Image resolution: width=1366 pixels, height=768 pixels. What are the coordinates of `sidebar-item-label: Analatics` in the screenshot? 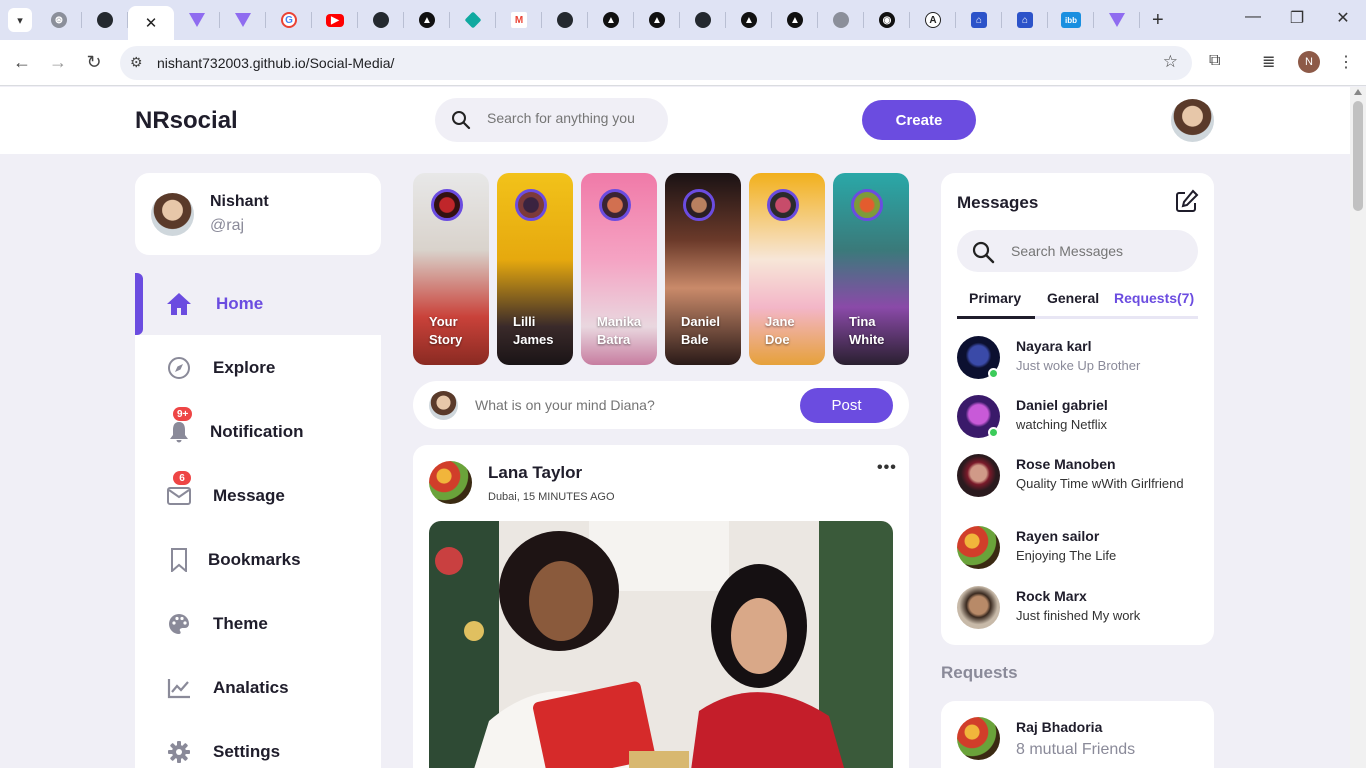 It's located at (251, 687).